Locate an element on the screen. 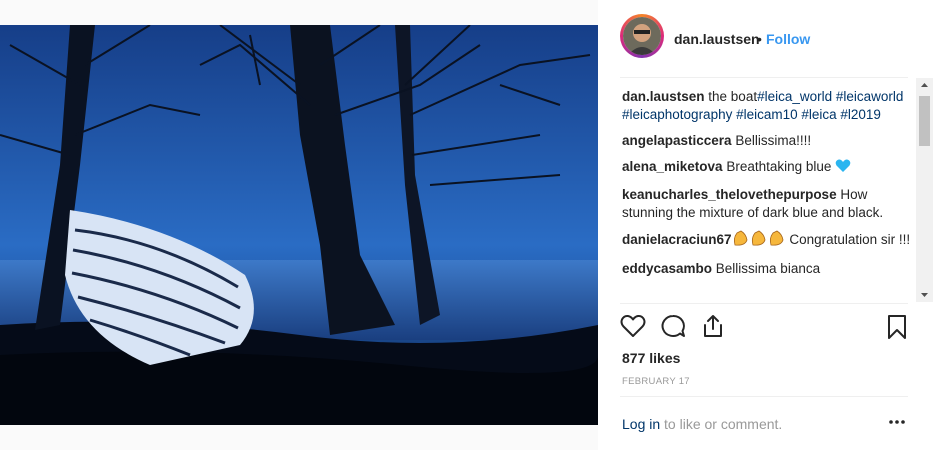 Image resolution: width=933 pixels, height=450 pixels. list-item: alena_miketova Breathtaking blue is located at coordinates (767, 168).